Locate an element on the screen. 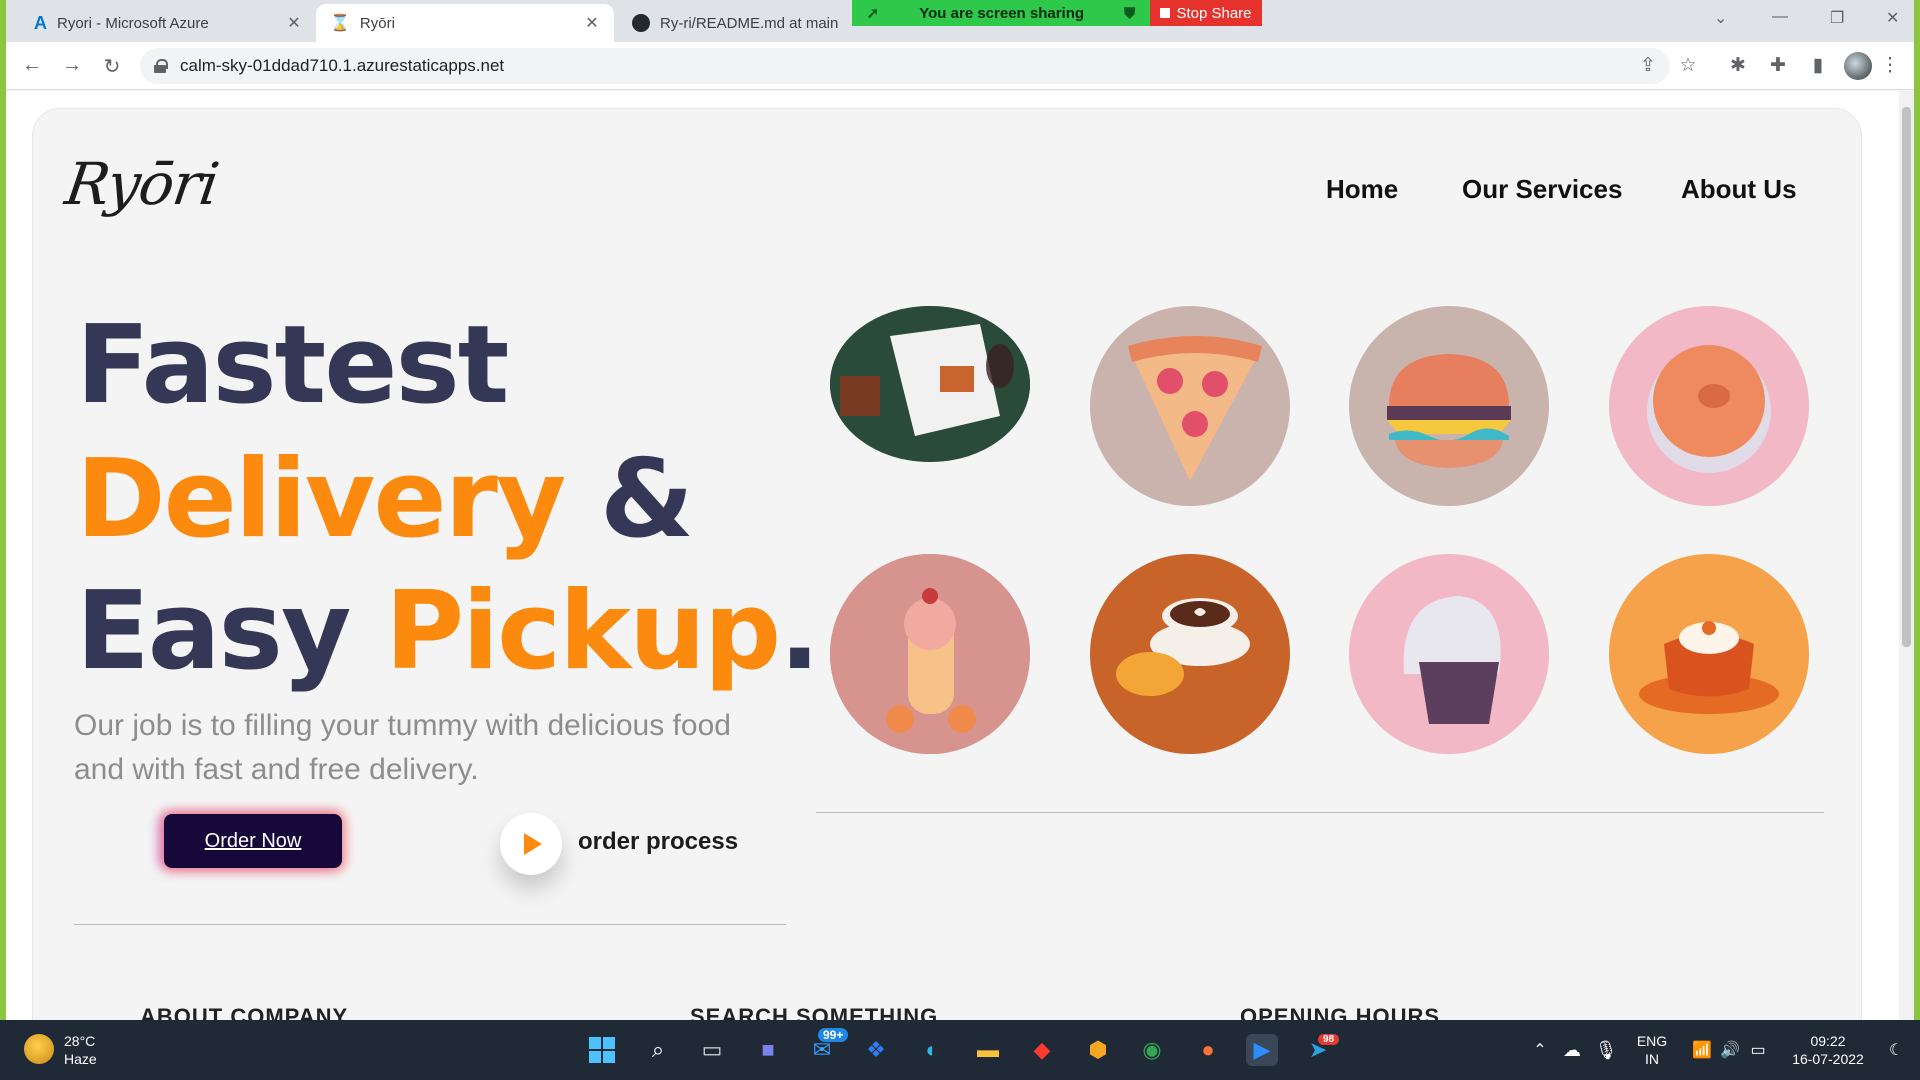  pumpkin-cake-icon is located at coordinates (1709, 654).